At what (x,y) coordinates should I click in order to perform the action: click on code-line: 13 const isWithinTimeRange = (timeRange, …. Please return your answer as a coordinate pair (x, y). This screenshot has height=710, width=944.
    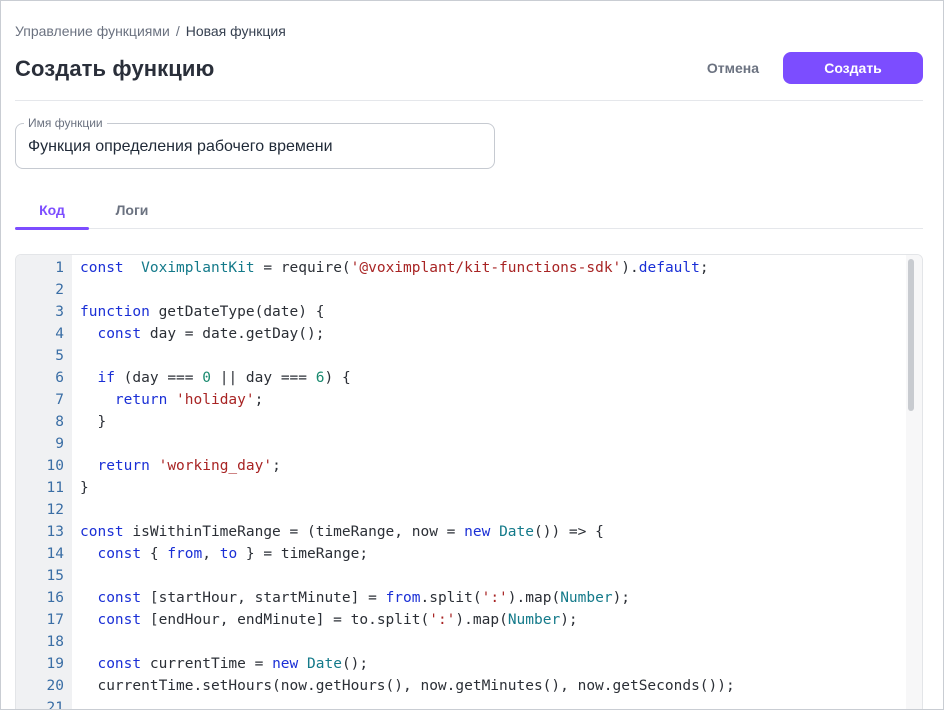
    Looking at the image, I should click on (461, 532).